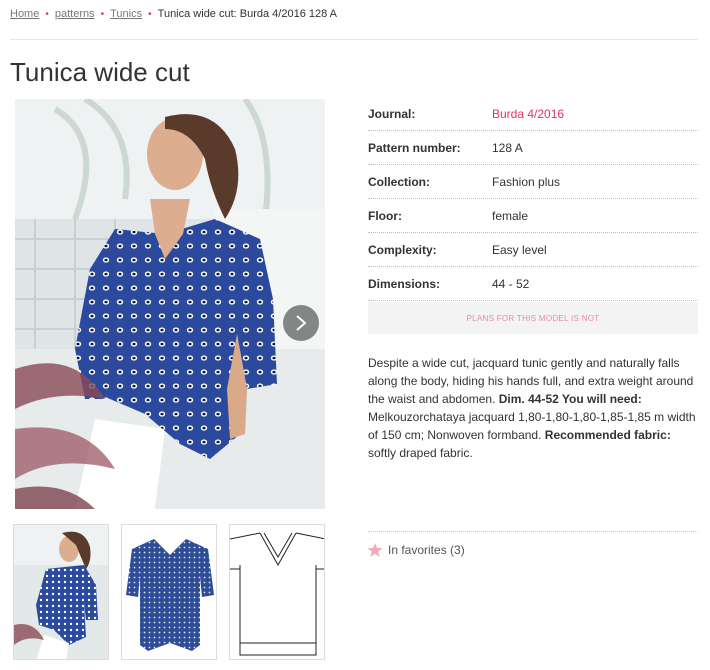  Describe the element at coordinates (126, 14) in the screenshot. I see `breadcrumb-link-tunics: Tunics` at that location.